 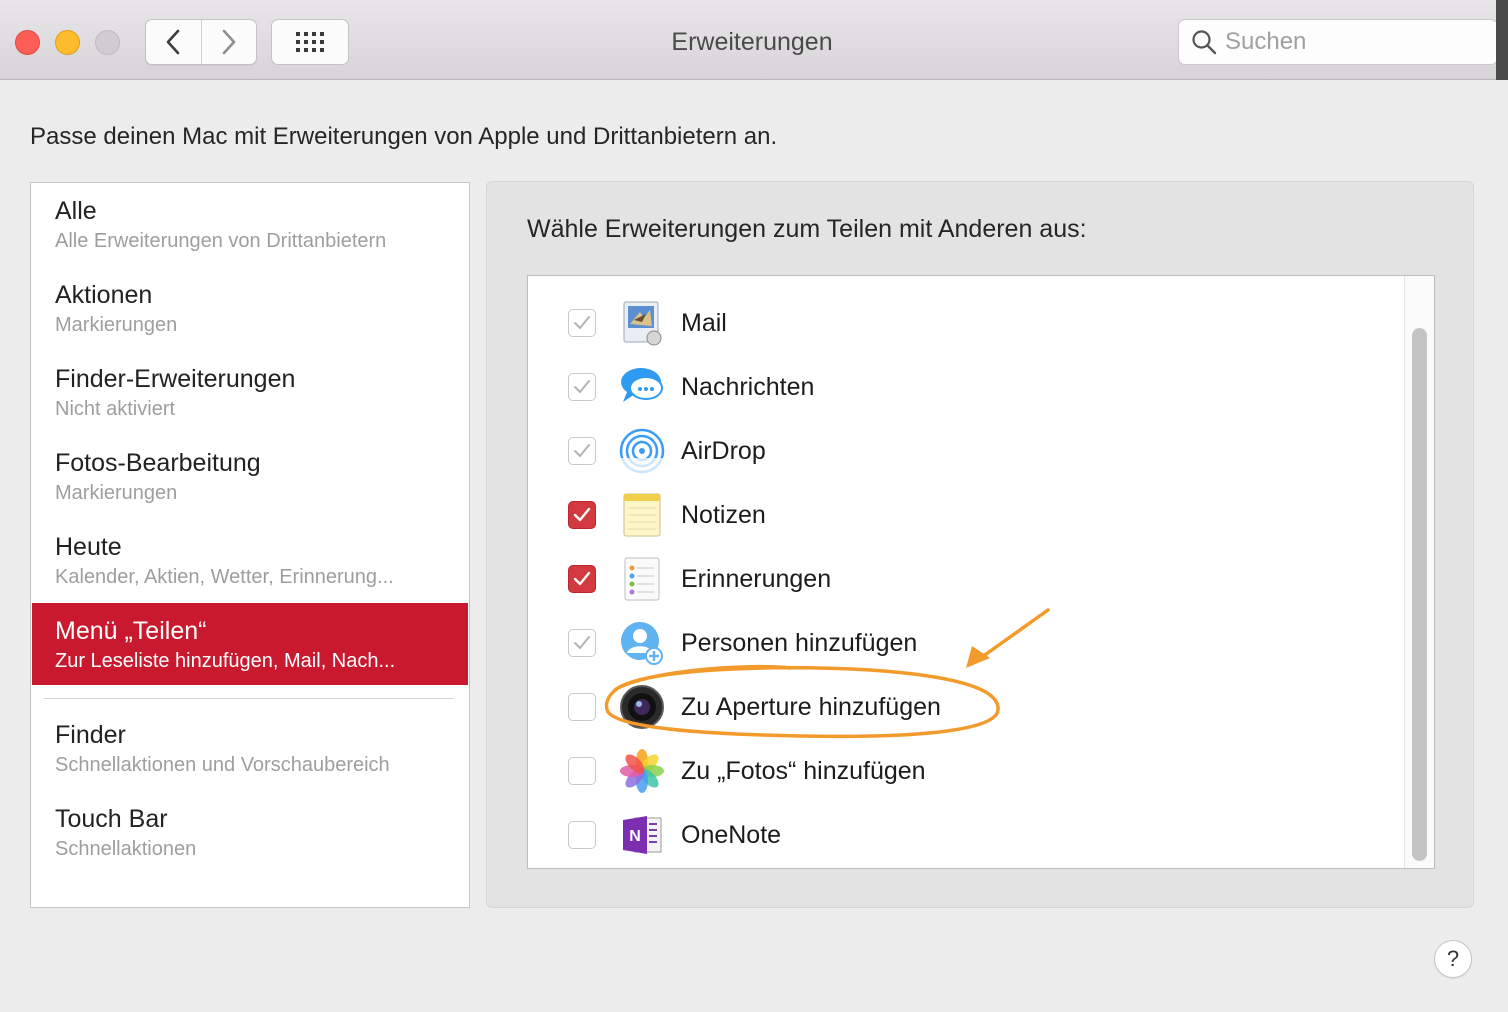 What do you see at coordinates (642, 835) in the screenshot?
I see `onenote-icon: N` at bounding box center [642, 835].